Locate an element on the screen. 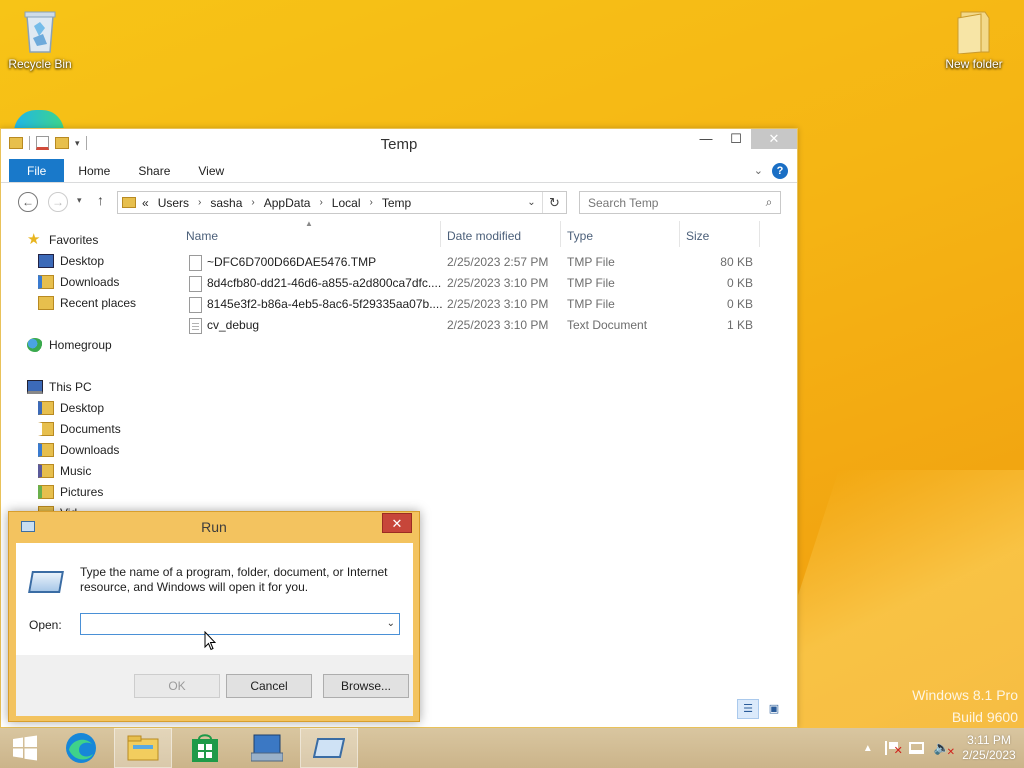 The height and width of the screenshot is (768, 1024). maximize-button: ☐ is located at coordinates (736, 139).